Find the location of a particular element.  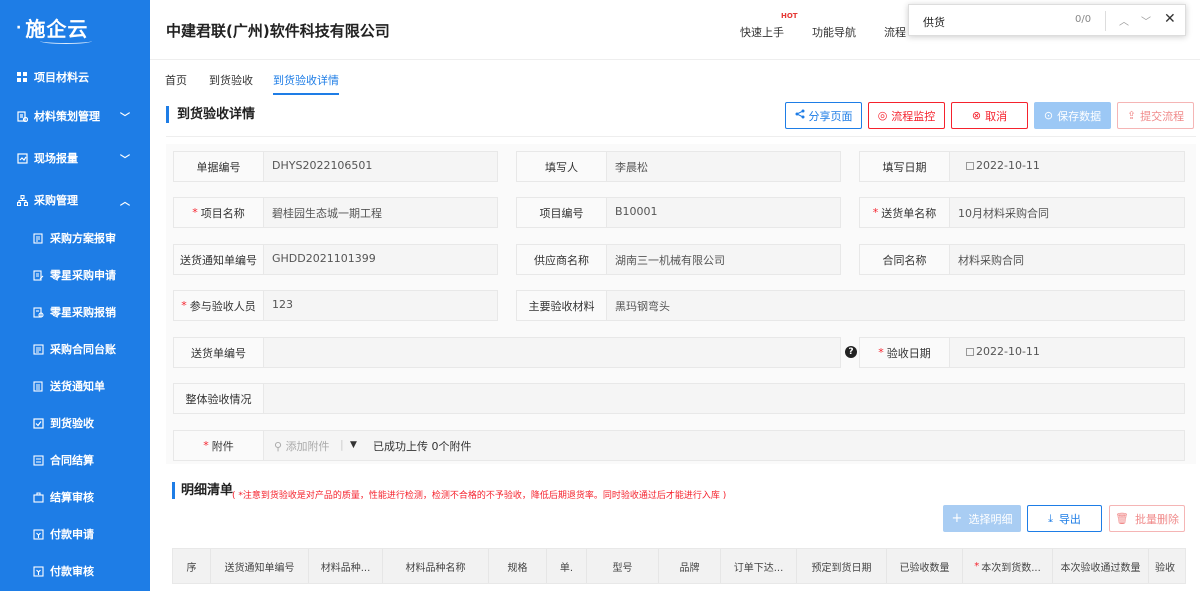

sidebar-item-delivery-notice: 送货通知单 is located at coordinates (75, 386).